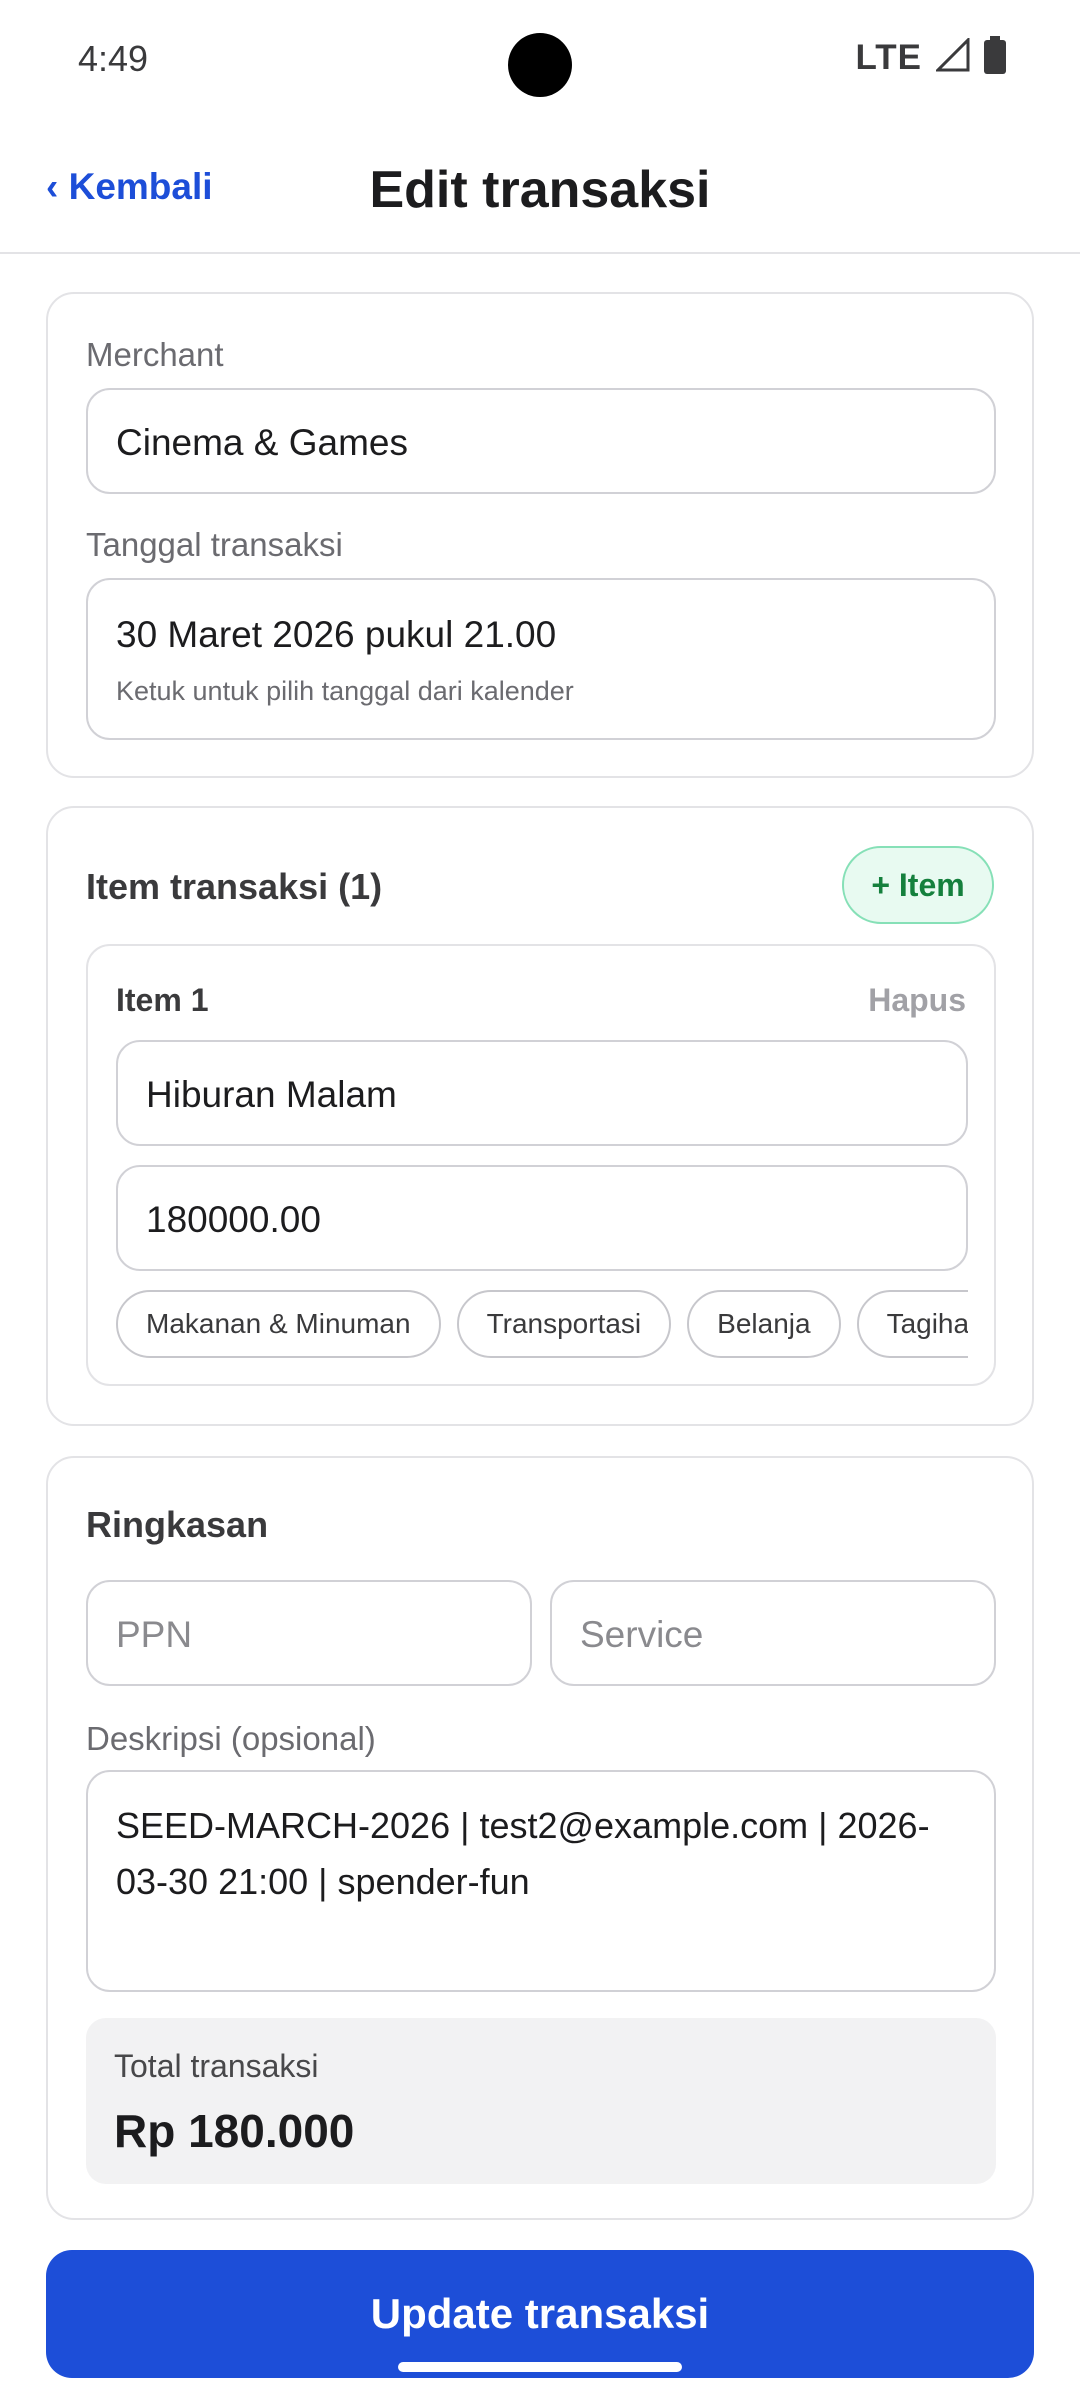  What do you see at coordinates (278, 1324) in the screenshot?
I see `category-chip-food: Makanan & Minuman` at bounding box center [278, 1324].